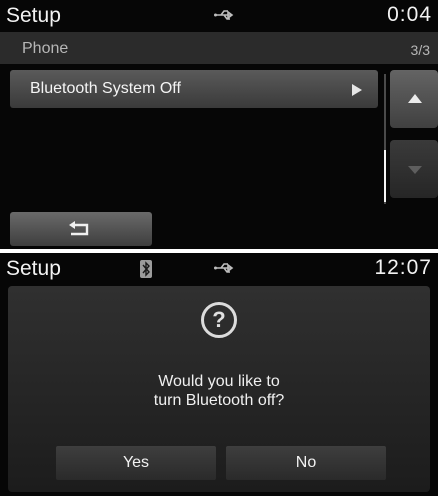  I want to click on bluetooth-icon, so click(146, 269).